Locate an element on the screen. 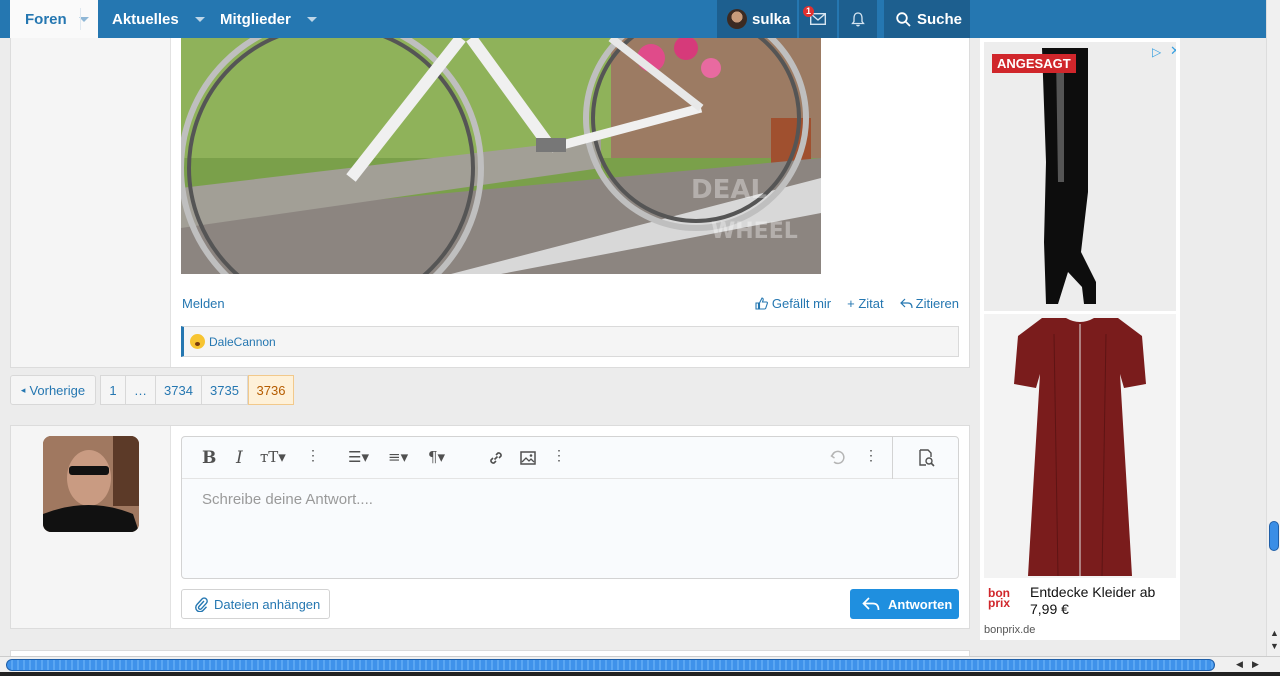 The image size is (1280, 676). attach-files-label: Dateien anhängen is located at coordinates (267, 604).